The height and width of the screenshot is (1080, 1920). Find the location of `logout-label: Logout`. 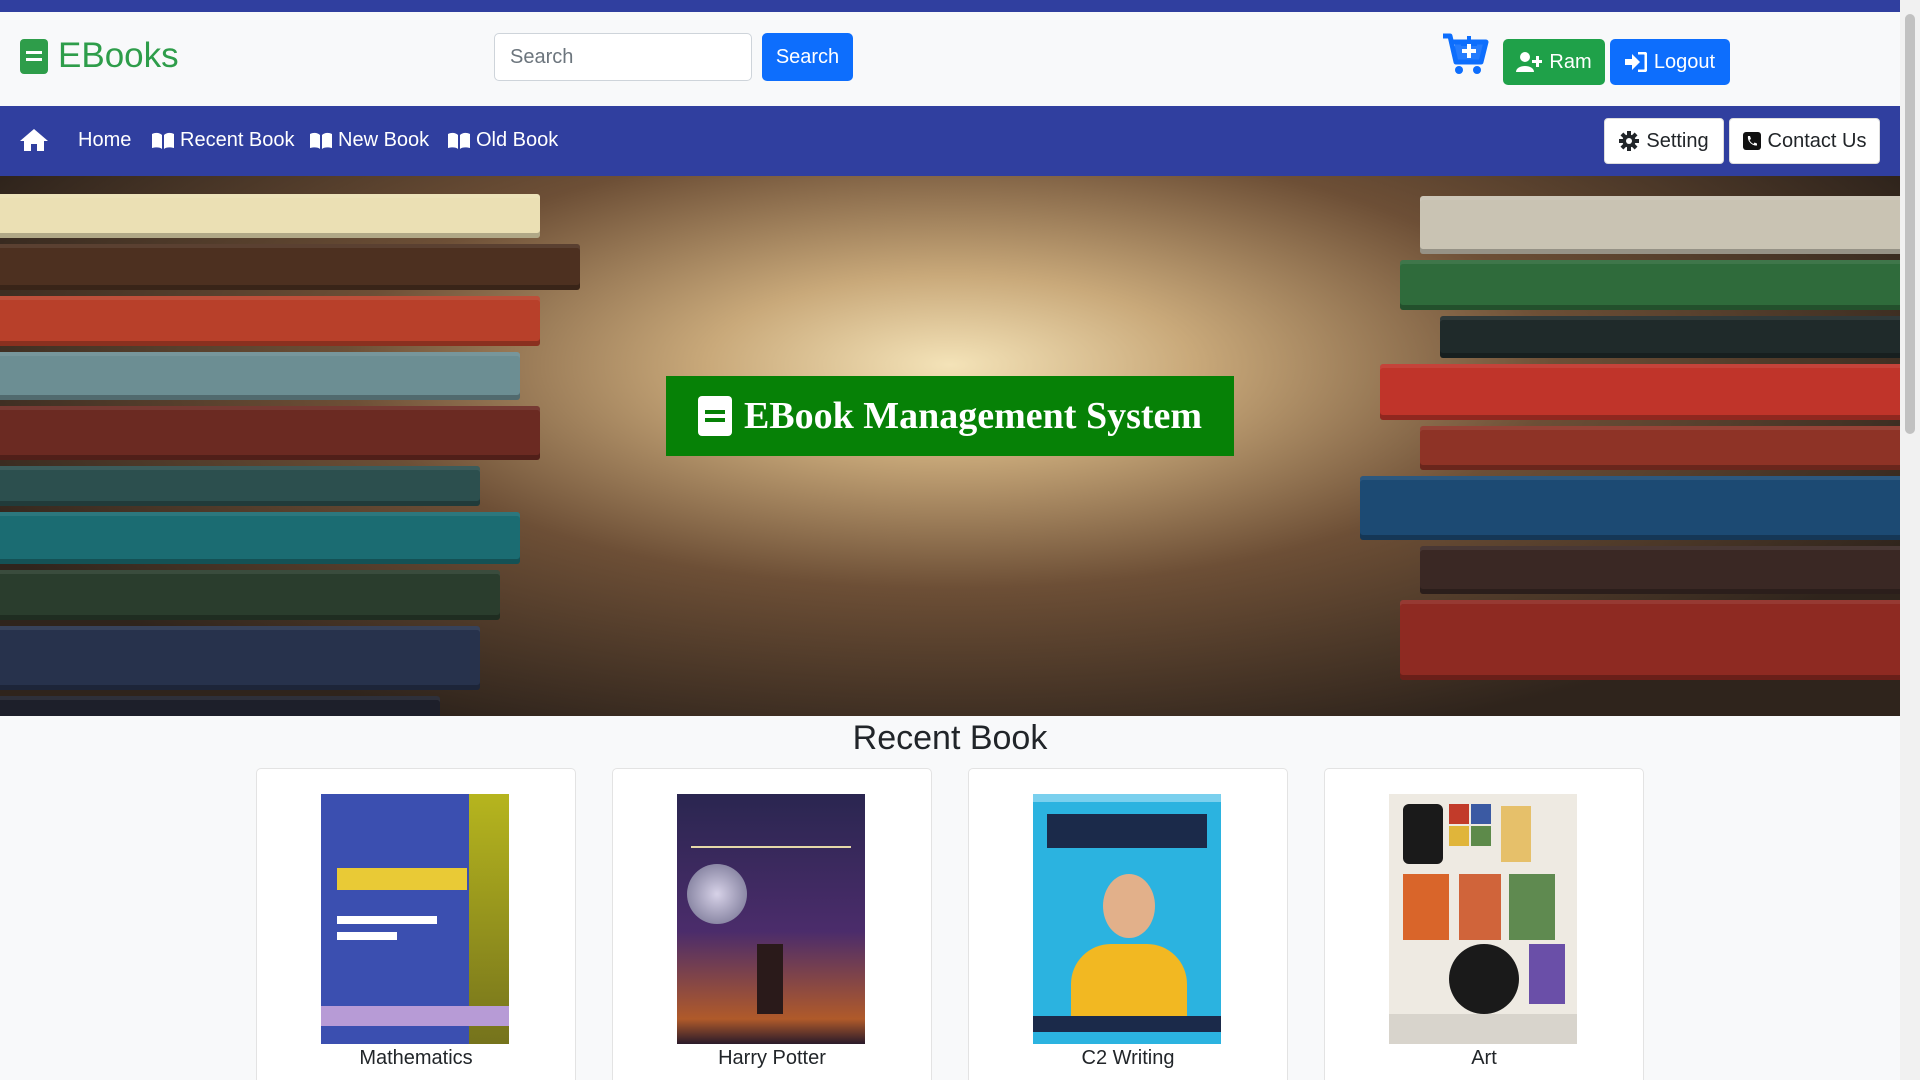

logout-label: Logout is located at coordinates (1684, 61).